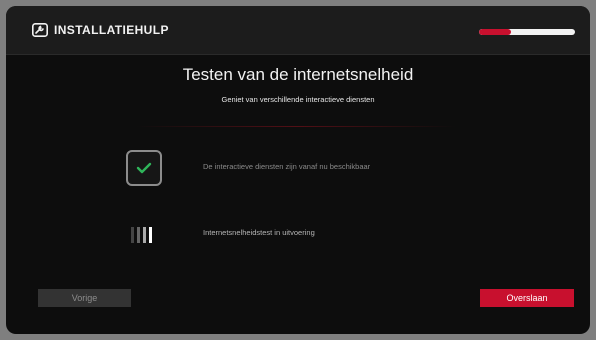 The image size is (596, 340). I want to click on page-title: Testen van de internetsnelheid, so click(298, 74).